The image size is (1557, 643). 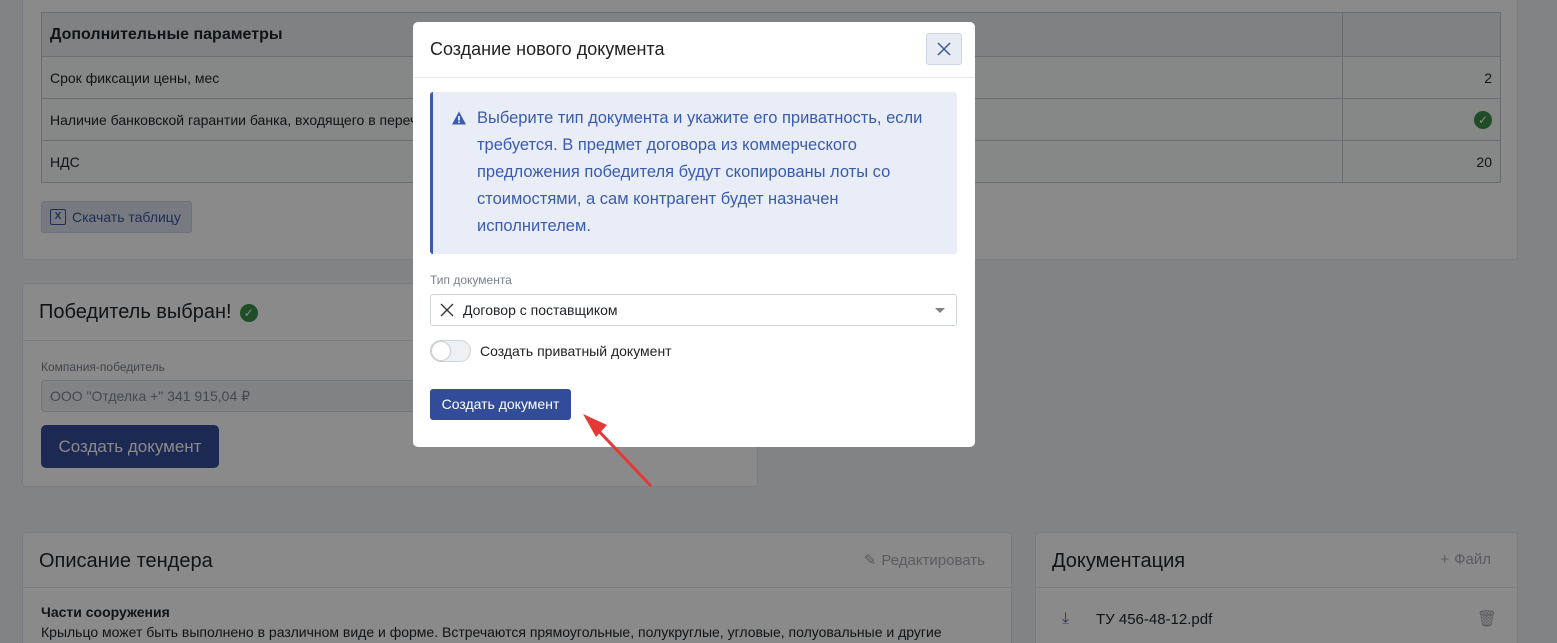 What do you see at coordinates (540, 310) in the screenshot?
I see `document-type-value: Договор с поставщиком` at bounding box center [540, 310].